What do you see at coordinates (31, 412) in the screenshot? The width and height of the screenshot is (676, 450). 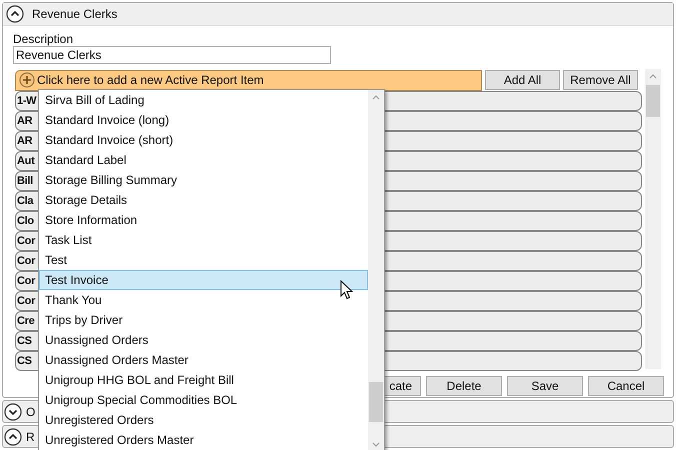 I see `section-title: O` at bounding box center [31, 412].